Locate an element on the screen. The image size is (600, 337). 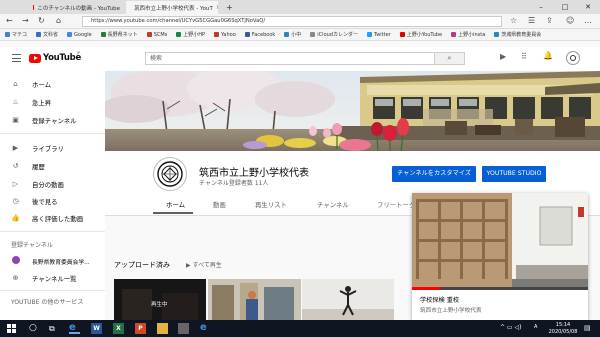
sidebar-item-subscriptions: ▣ 登録チャンネル is located at coordinates (52, 120).